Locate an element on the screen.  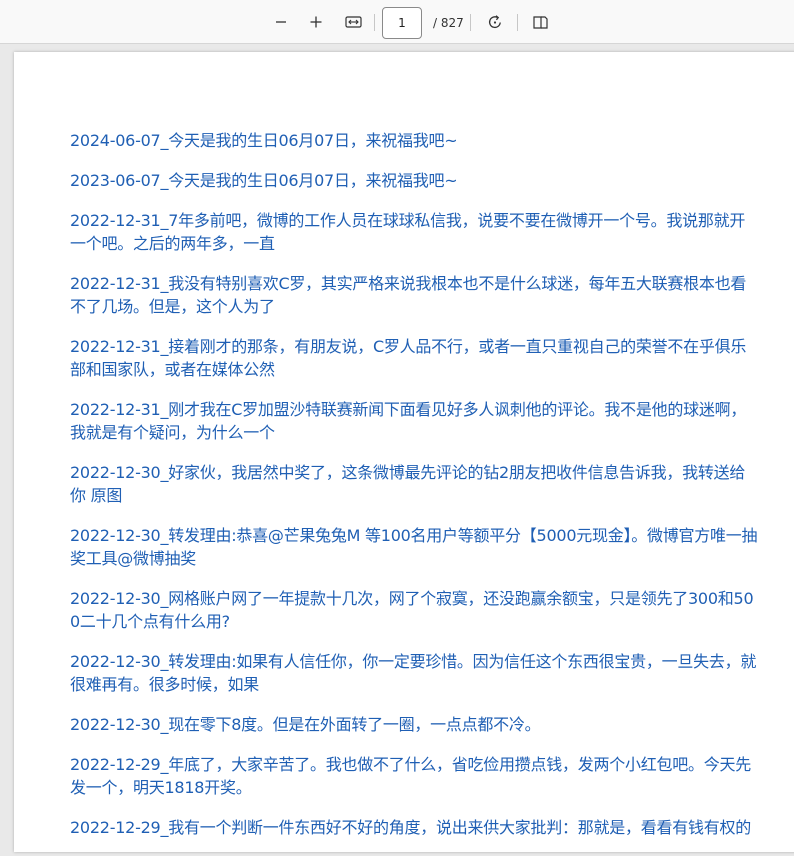
page-total: / 827 is located at coordinates (448, 23).